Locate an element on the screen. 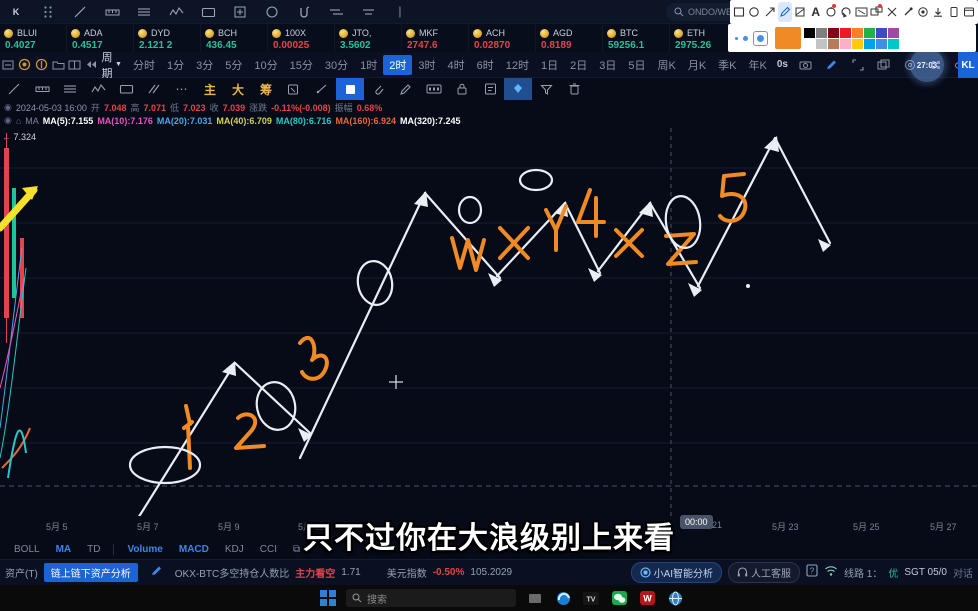  arrow-draw-icon is located at coordinates (770, 12).